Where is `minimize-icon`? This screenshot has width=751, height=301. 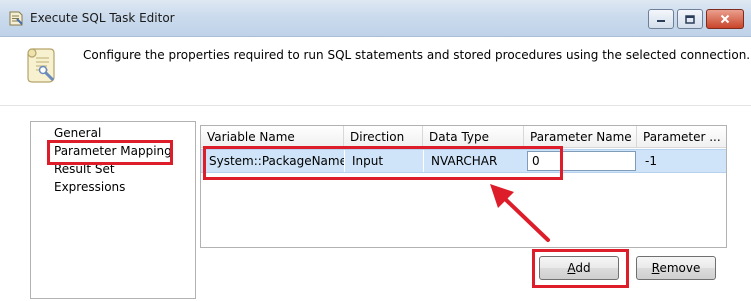 minimize-icon is located at coordinates (661, 21).